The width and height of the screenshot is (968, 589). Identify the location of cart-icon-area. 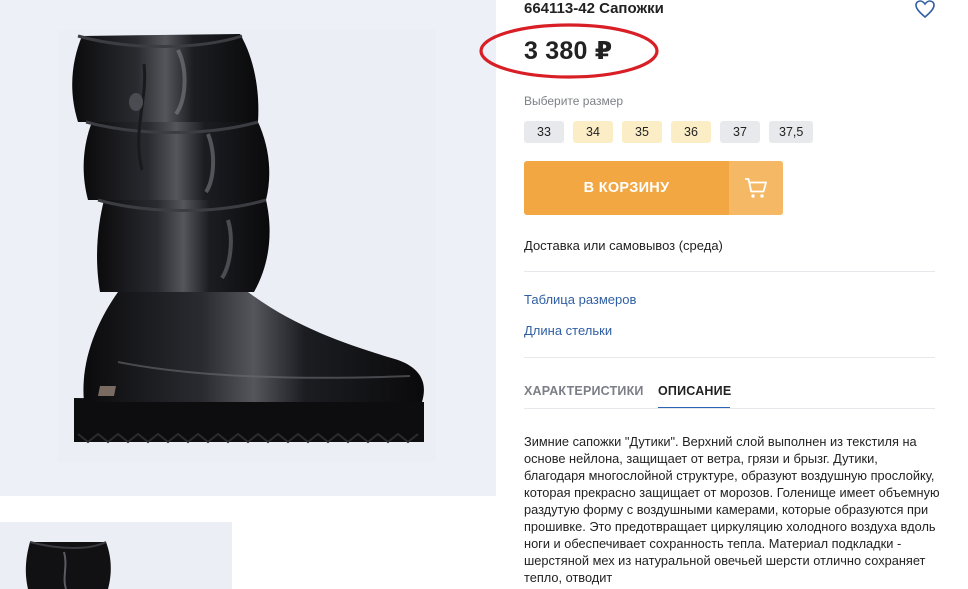
(756, 188).